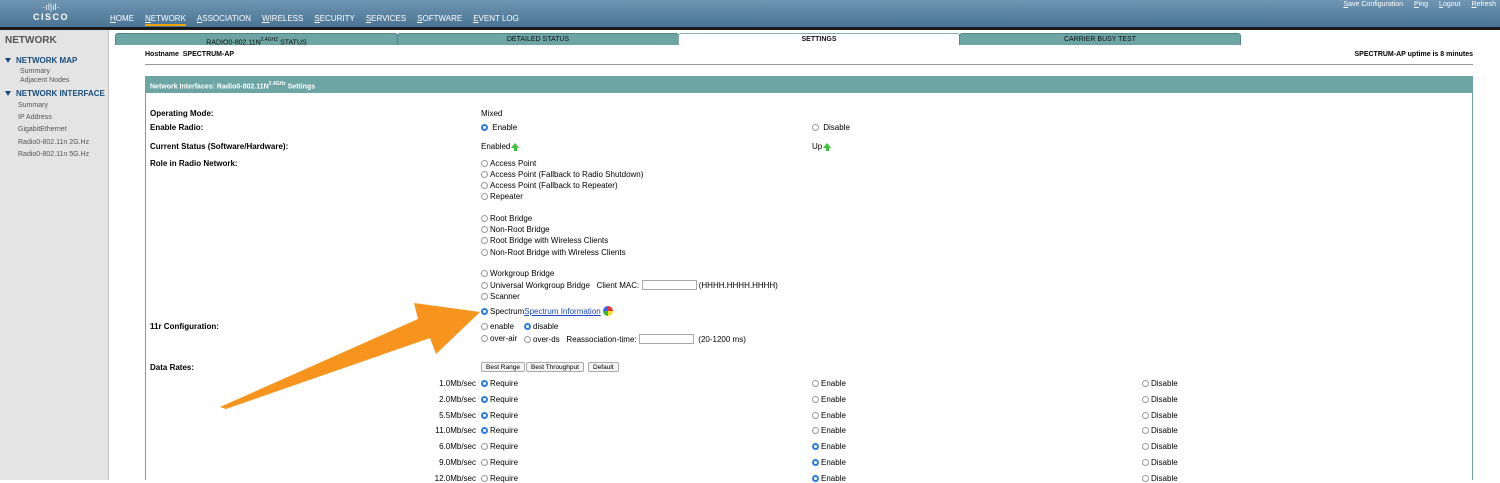 The height and width of the screenshot is (483, 1500). I want to click on role-access-point: Access Point, so click(508, 163).